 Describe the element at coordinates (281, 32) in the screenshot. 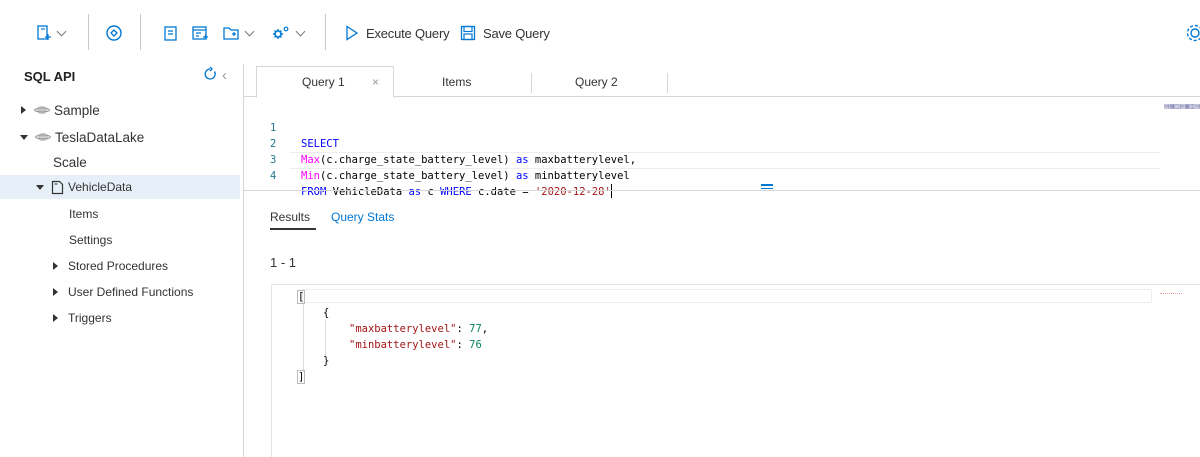

I see `settings-gear-icon` at that location.